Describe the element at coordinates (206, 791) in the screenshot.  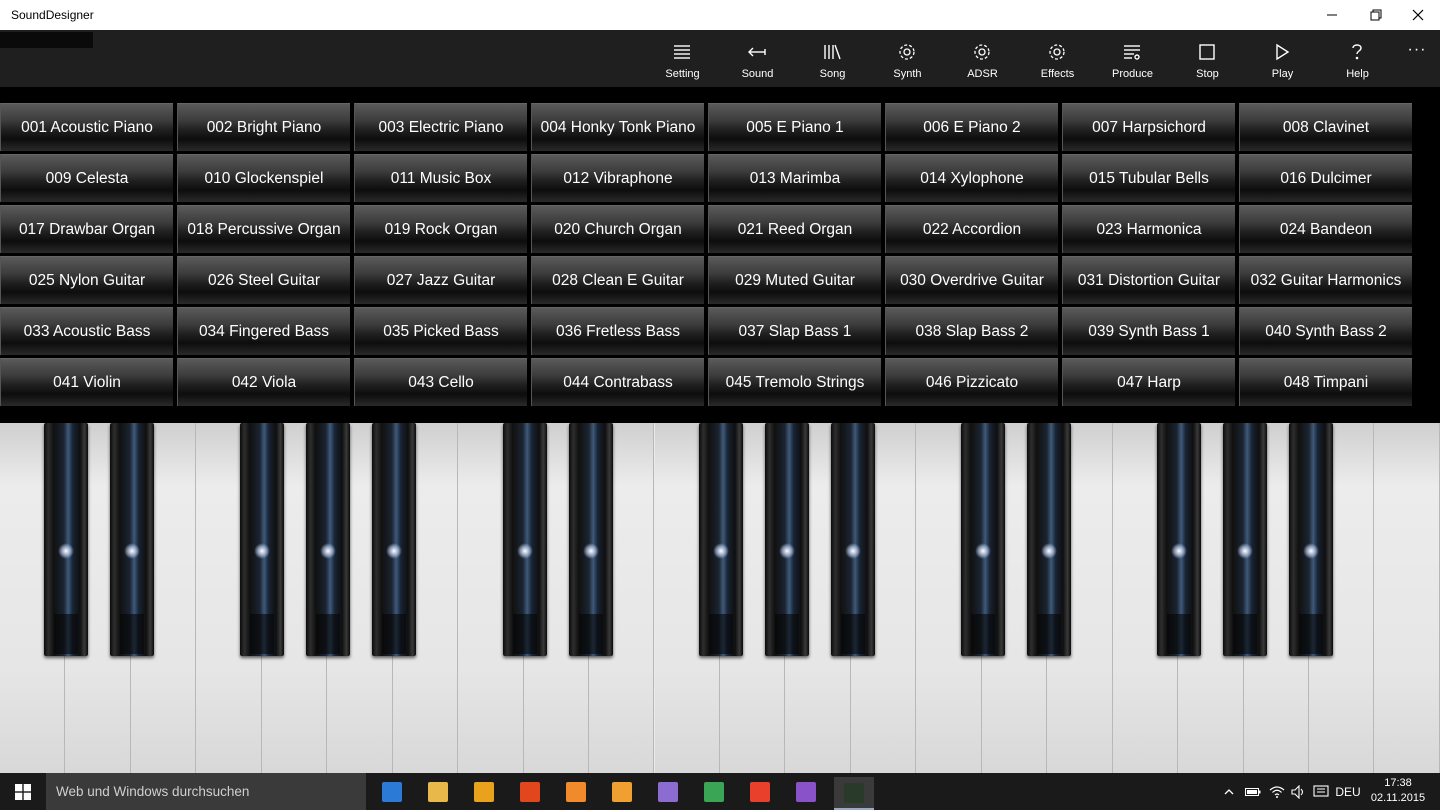
I see `search-box: Web und Windows durchsuchen` at that location.